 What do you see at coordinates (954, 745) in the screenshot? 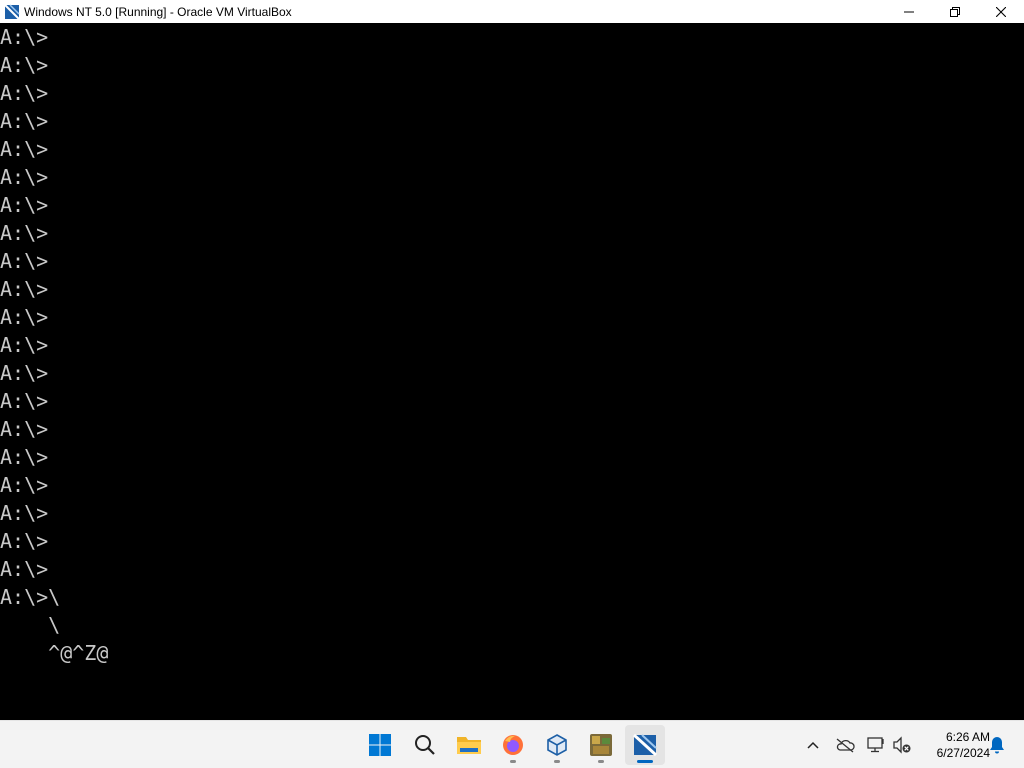
I see `clock: 6:26 AM 6/27/2024` at bounding box center [954, 745].